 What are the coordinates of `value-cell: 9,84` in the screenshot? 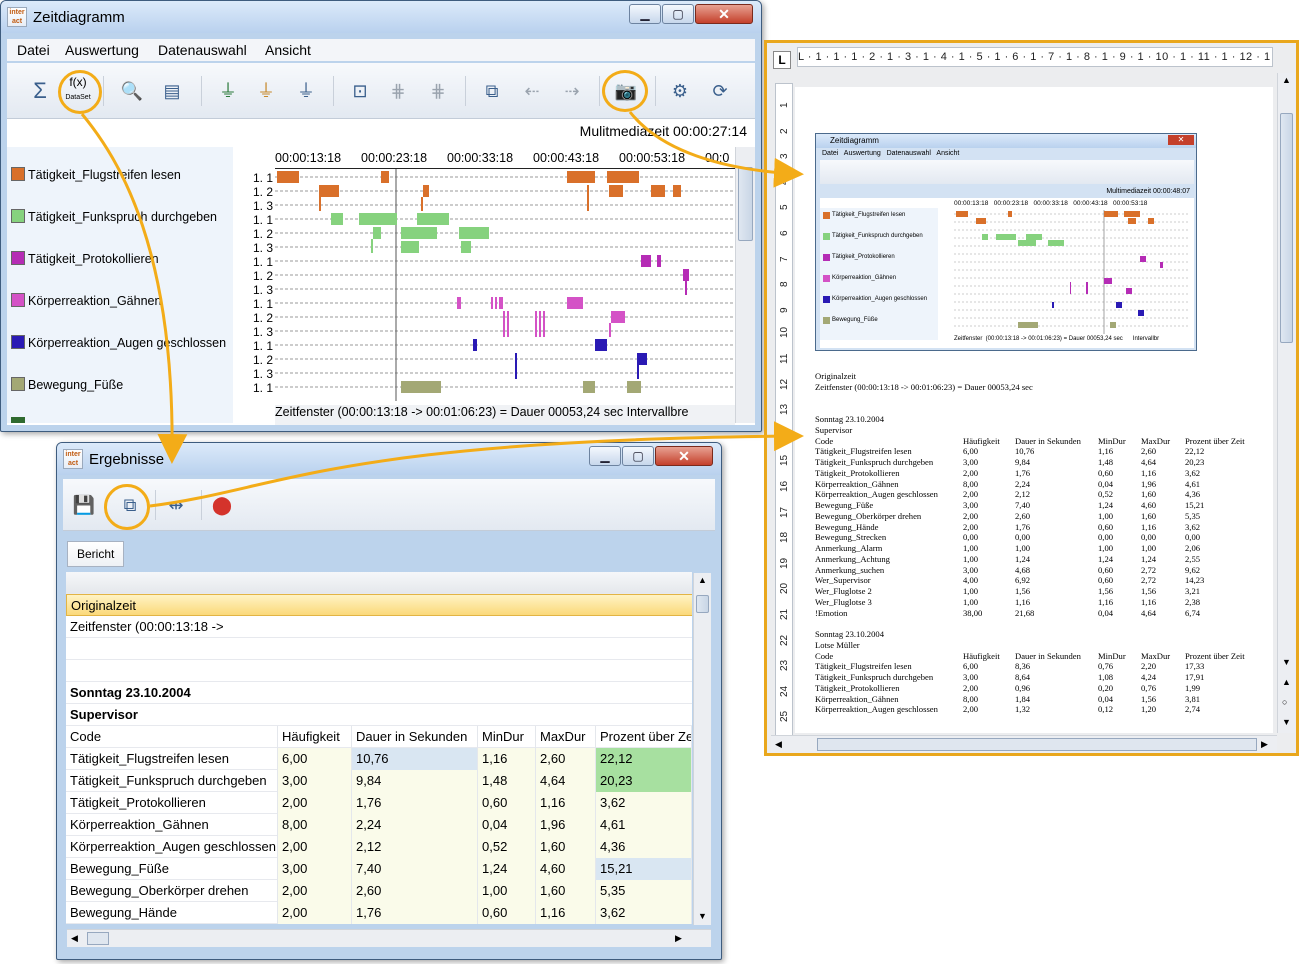 It's located at (415, 781).